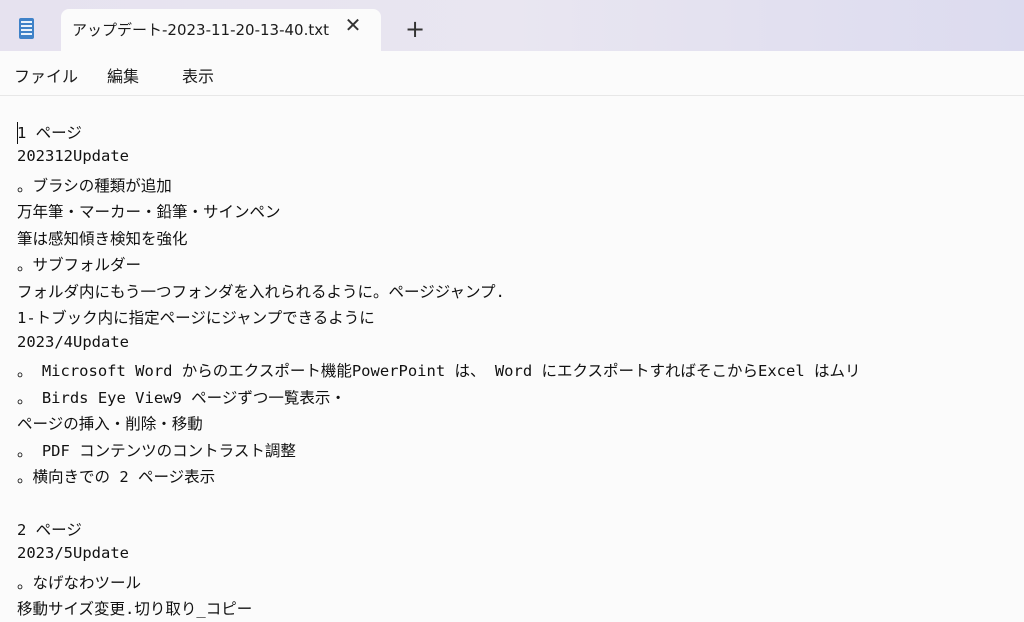 This screenshot has width=1024, height=622. I want to click on menu-file: ファイル, so click(46, 75).